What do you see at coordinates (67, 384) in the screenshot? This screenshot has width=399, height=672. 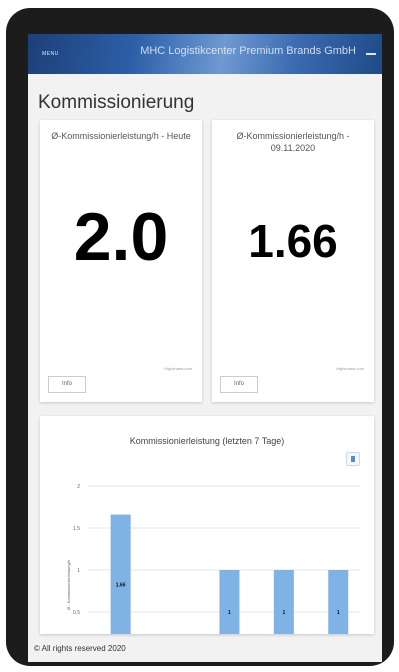 I see `info-button-today: Info` at bounding box center [67, 384].